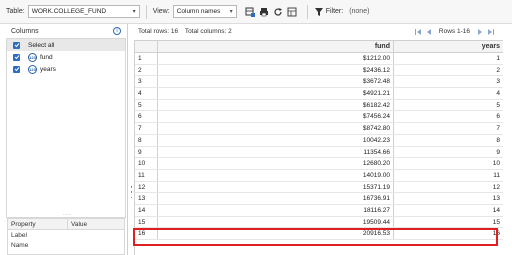 The image size is (512, 255). What do you see at coordinates (276, 93) in the screenshot?
I see `fund-cell: $4921.21` at bounding box center [276, 93].